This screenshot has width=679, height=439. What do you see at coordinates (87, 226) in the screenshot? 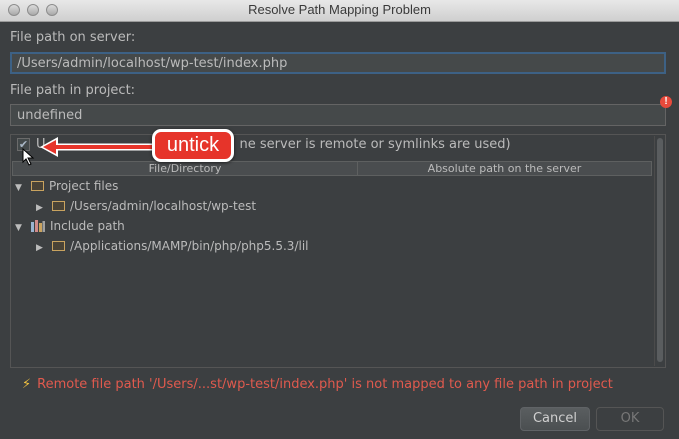
I see `tree-item-label: Include path` at bounding box center [87, 226].